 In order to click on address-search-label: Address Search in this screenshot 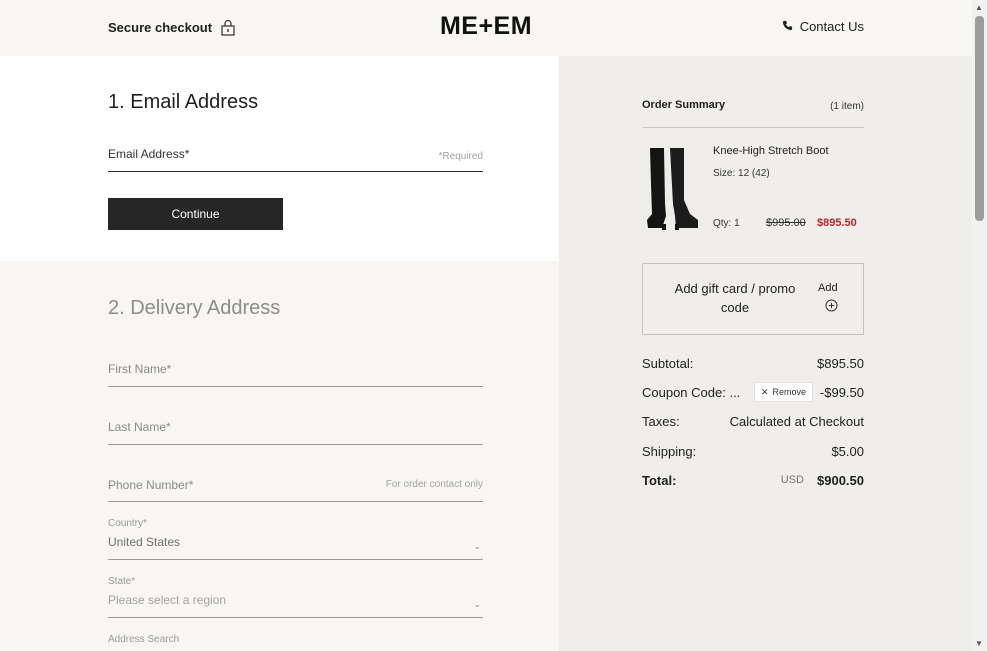, I will do `click(144, 639)`.